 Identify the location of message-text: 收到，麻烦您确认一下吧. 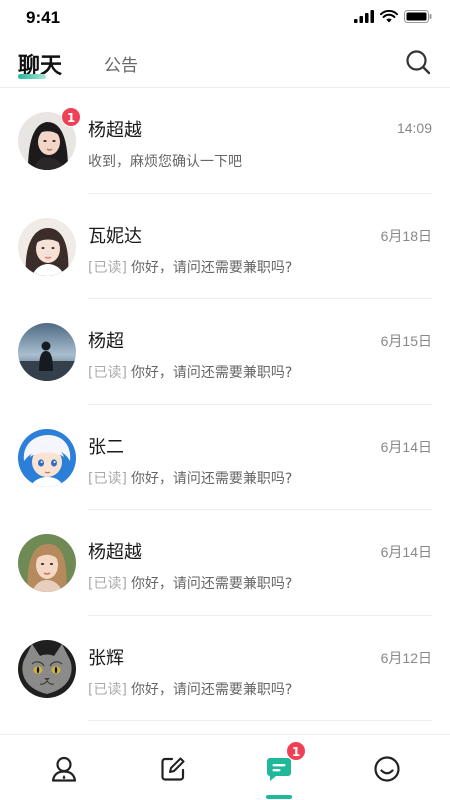
(165, 162).